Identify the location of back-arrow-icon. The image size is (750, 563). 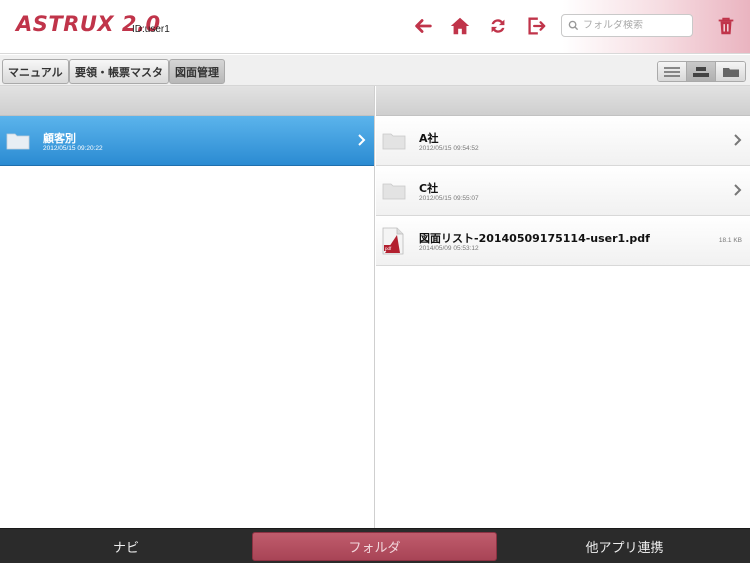
(423, 26).